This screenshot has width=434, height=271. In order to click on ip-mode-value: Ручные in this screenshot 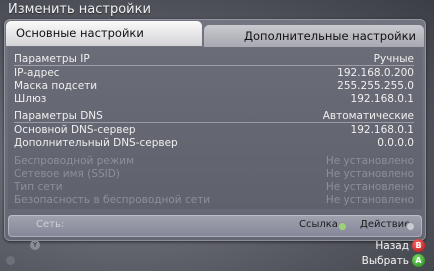, I will do `click(393, 59)`.